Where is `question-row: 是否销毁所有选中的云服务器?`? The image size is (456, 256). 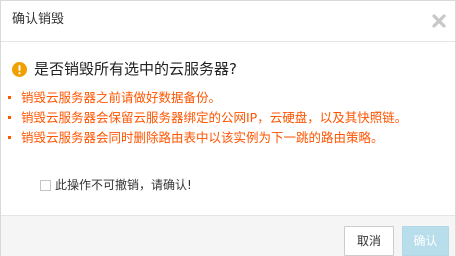 question-row: 是否销毁所有选中的云服务器? is located at coordinates (124, 69).